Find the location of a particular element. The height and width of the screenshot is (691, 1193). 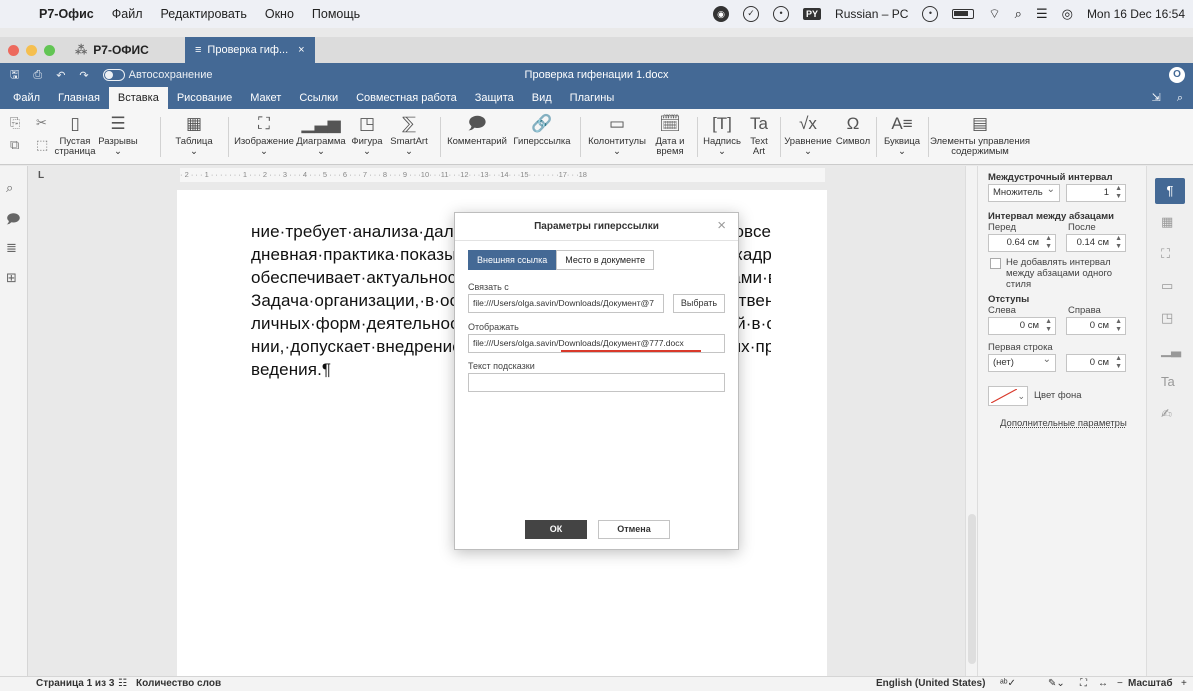

menubar-clock: Mon 16 Dec 16:54 is located at coordinates (1136, 14).